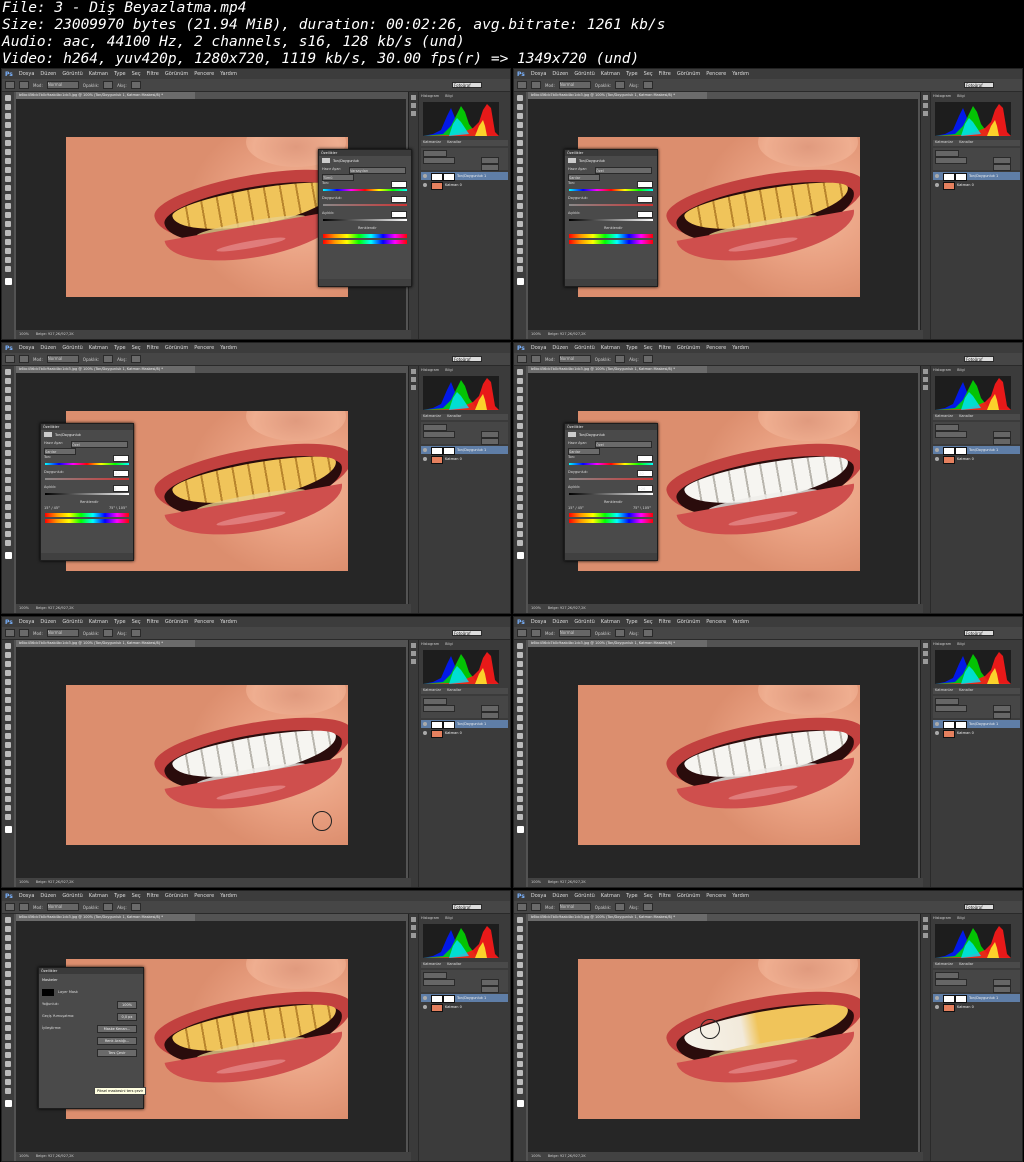 This screenshot has height=1162, width=1024. What do you see at coordinates (947, 427) in the screenshot?
I see `kind-filter` at bounding box center [947, 427].